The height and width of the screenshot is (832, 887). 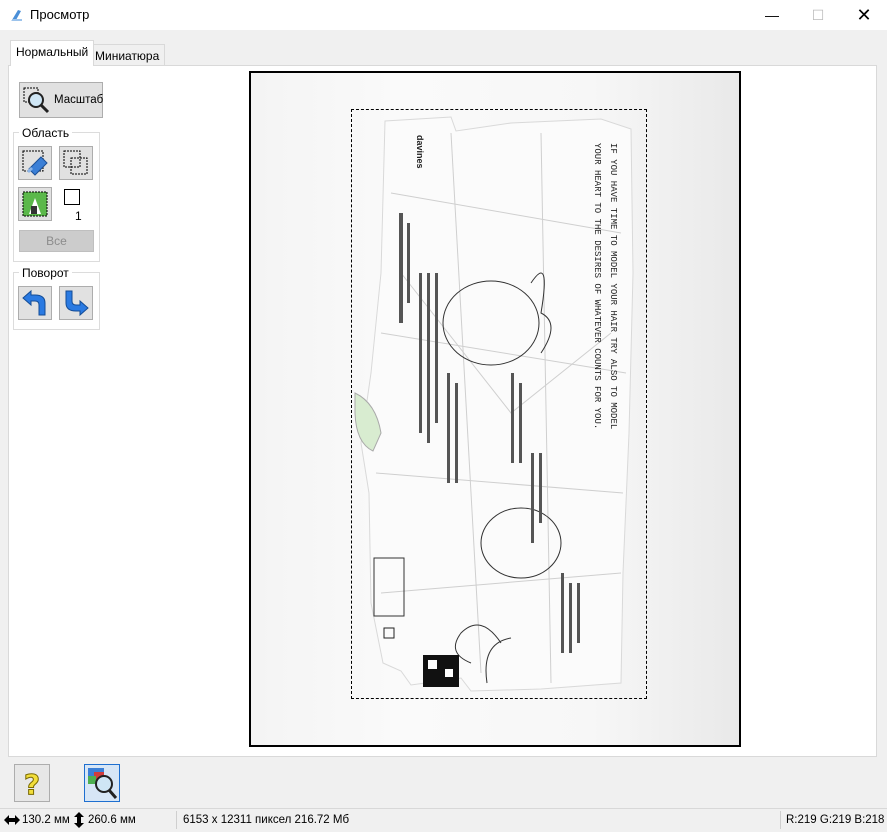 I want to click on tab-thumbnail: Миниатюра, so click(x=127, y=55).